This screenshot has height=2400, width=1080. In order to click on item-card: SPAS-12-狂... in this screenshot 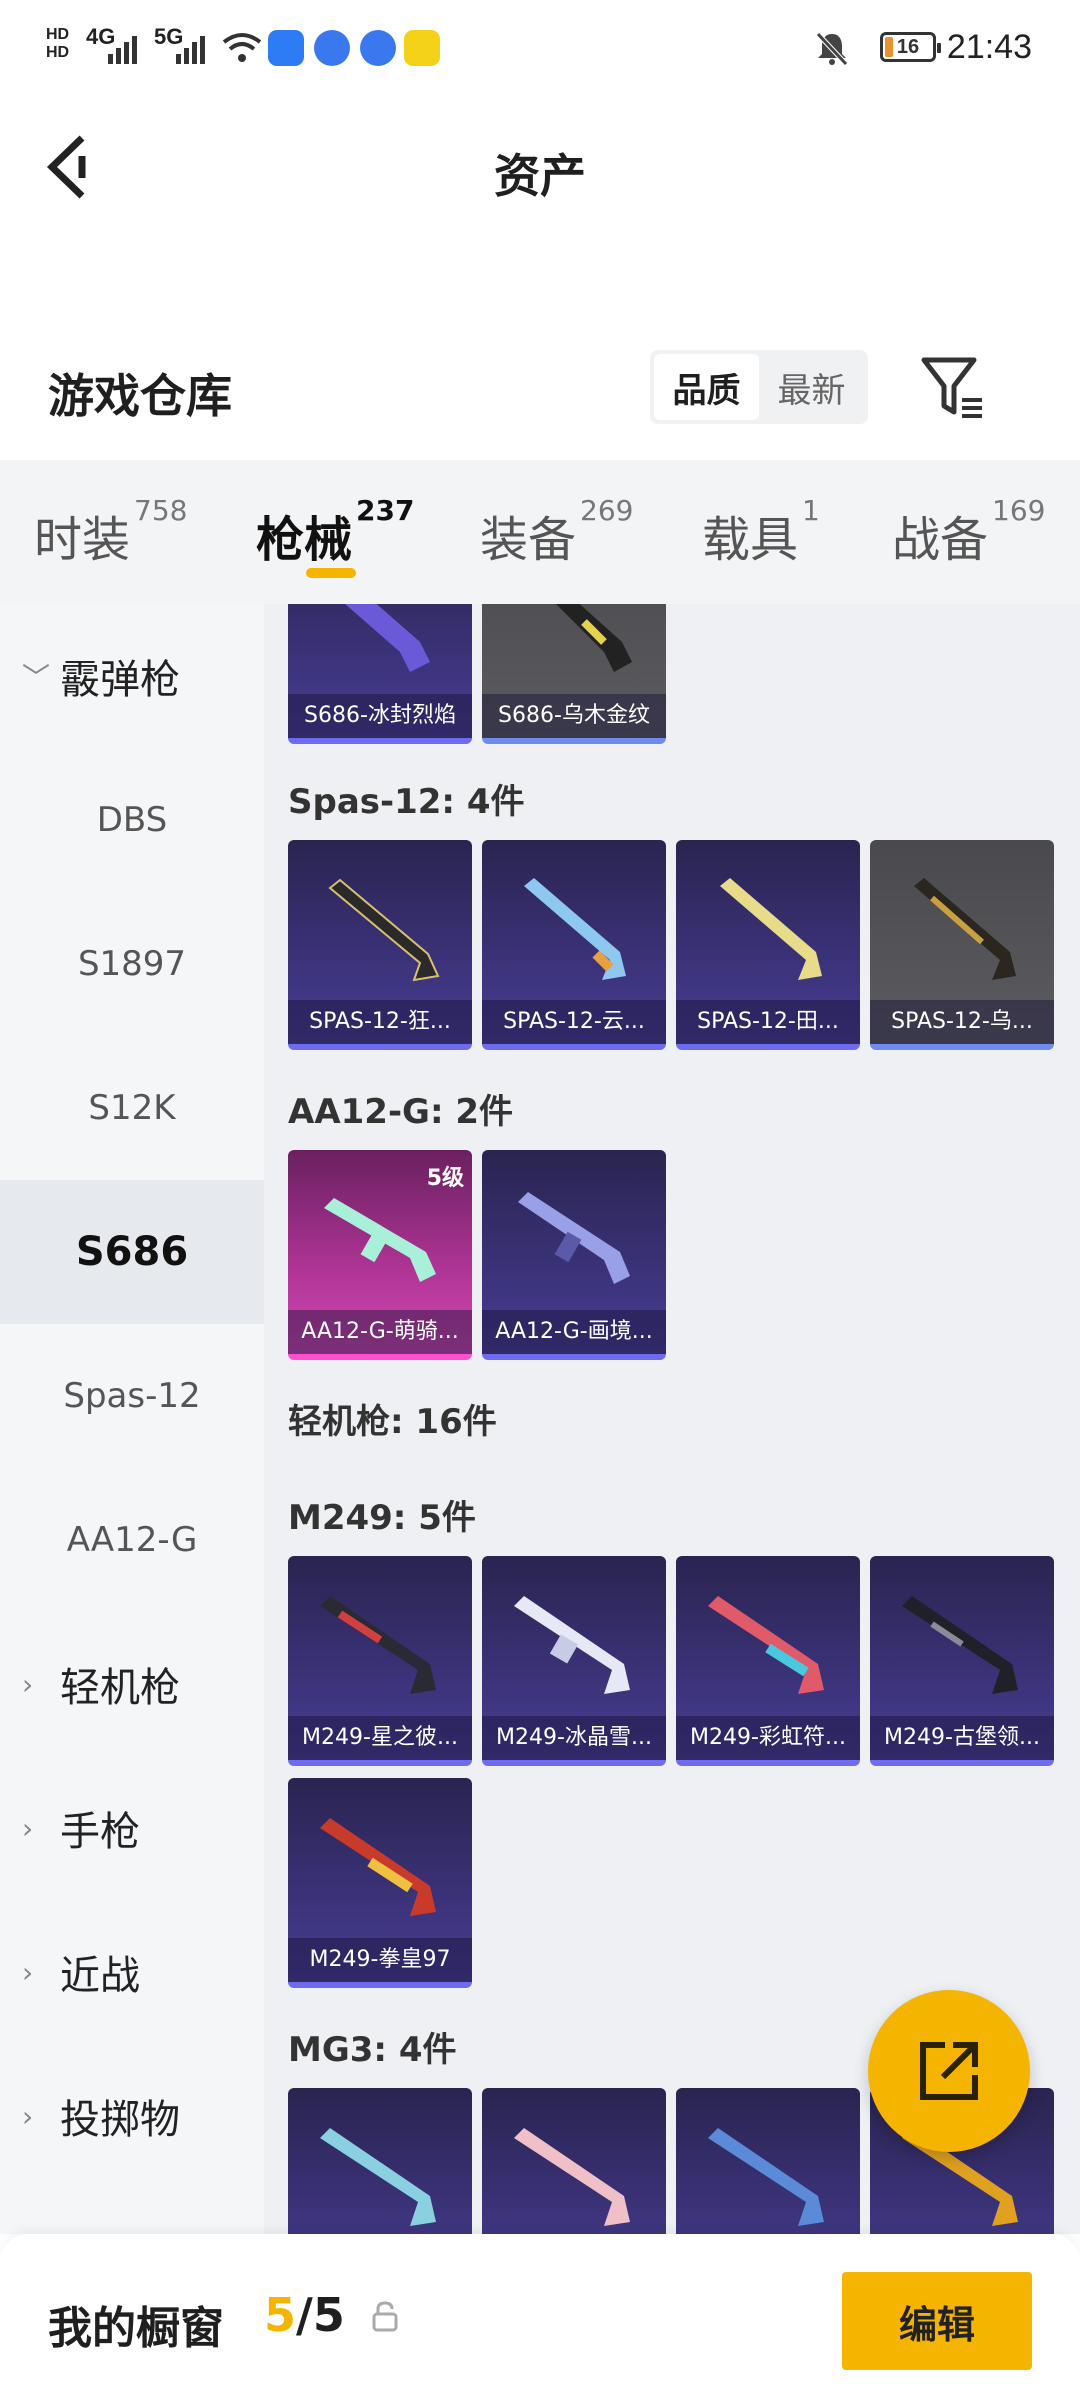, I will do `click(380, 945)`.